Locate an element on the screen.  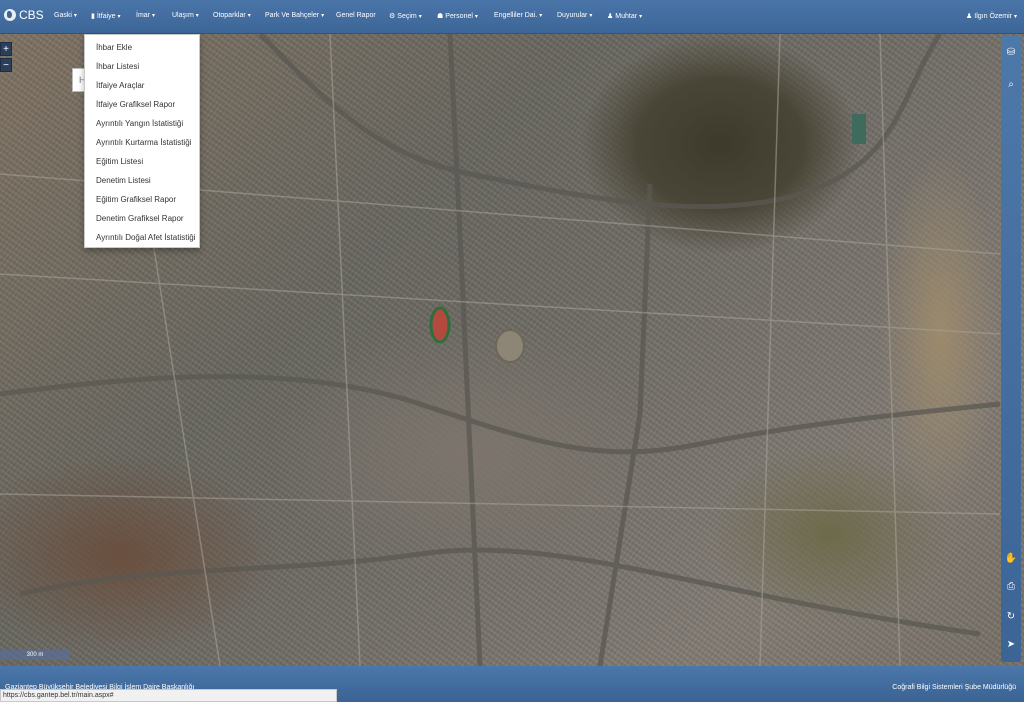
gear-icon: ⚙ is located at coordinates (392, 16).